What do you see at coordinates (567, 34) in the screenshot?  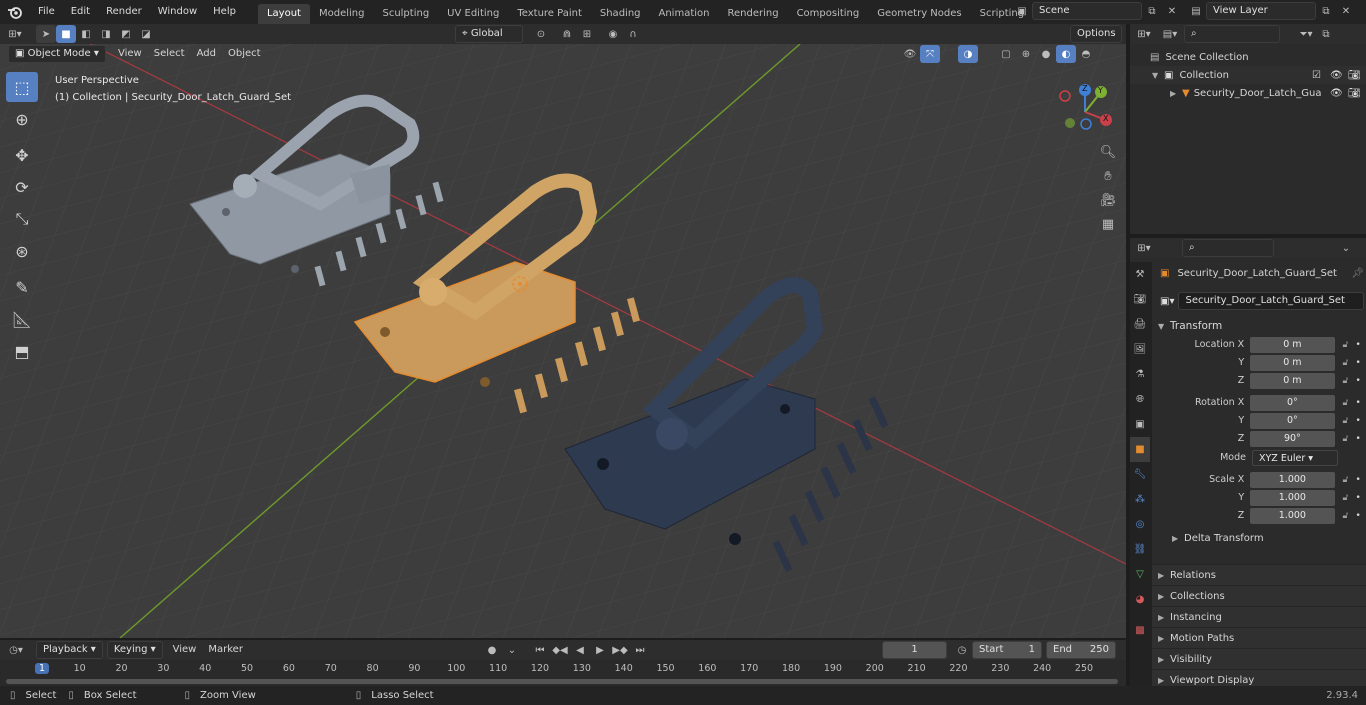 I see `snap-icon: ⋒` at bounding box center [567, 34].